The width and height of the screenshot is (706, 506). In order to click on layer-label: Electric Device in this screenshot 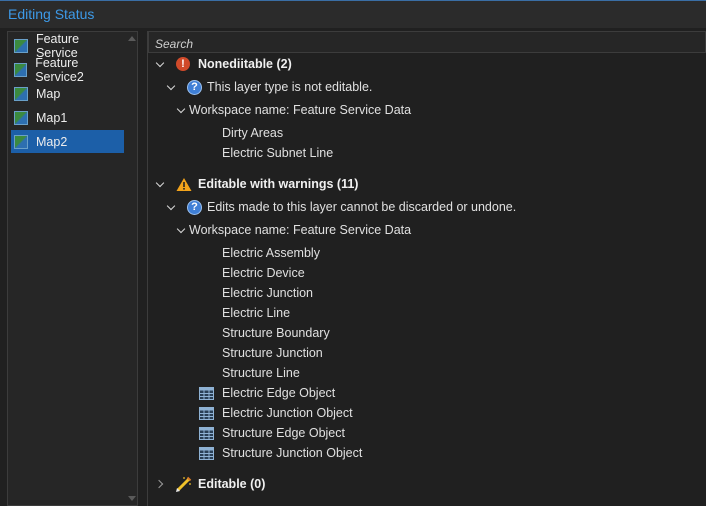, I will do `click(263, 273)`.